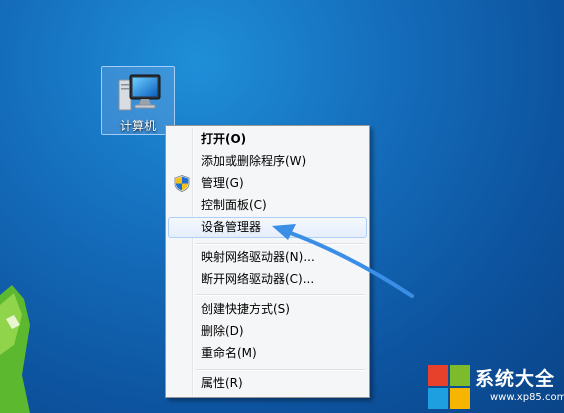 The width and height of the screenshot is (564, 413). I want to click on menu-item-label: 重命名(M), so click(229, 353).